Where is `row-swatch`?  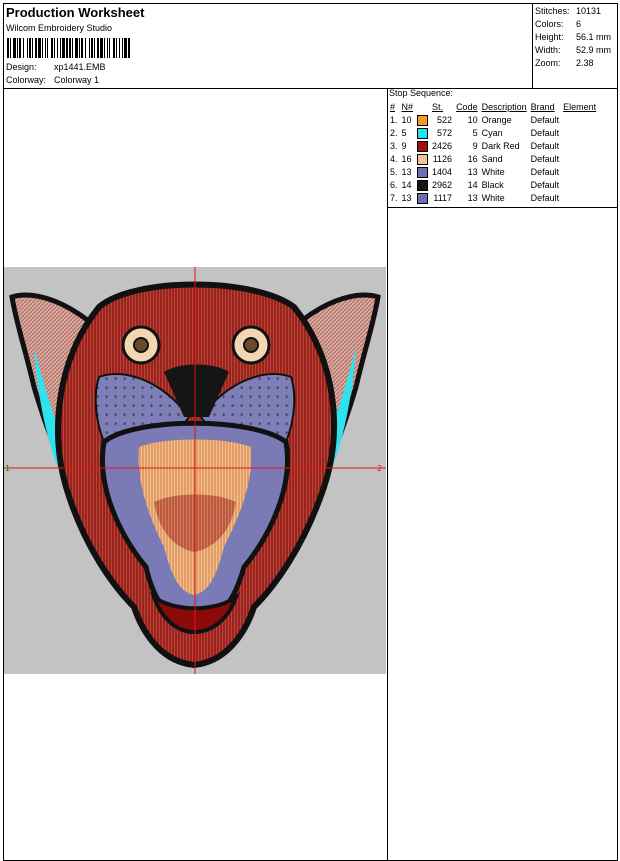
row-swatch is located at coordinates (422, 159).